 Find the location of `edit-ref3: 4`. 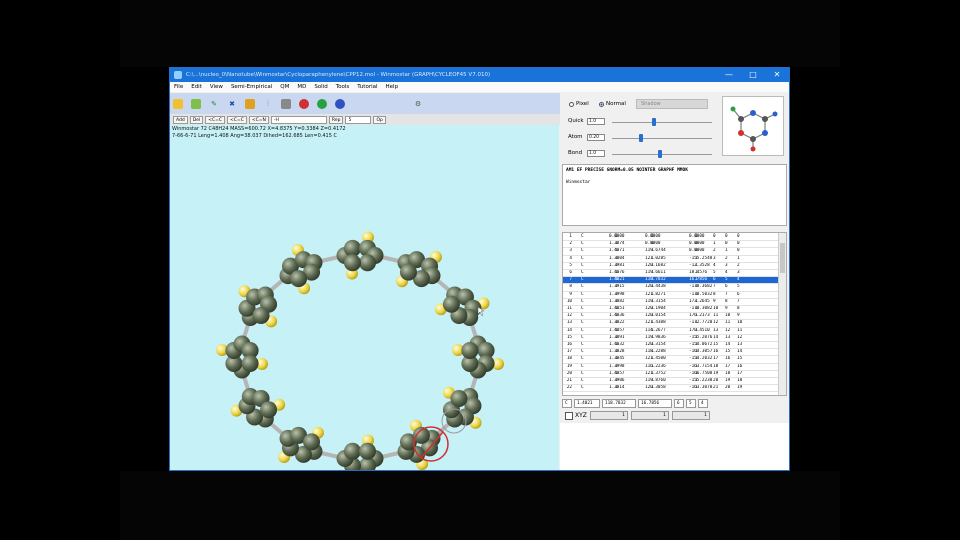

edit-ref3: 4 is located at coordinates (703, 403).